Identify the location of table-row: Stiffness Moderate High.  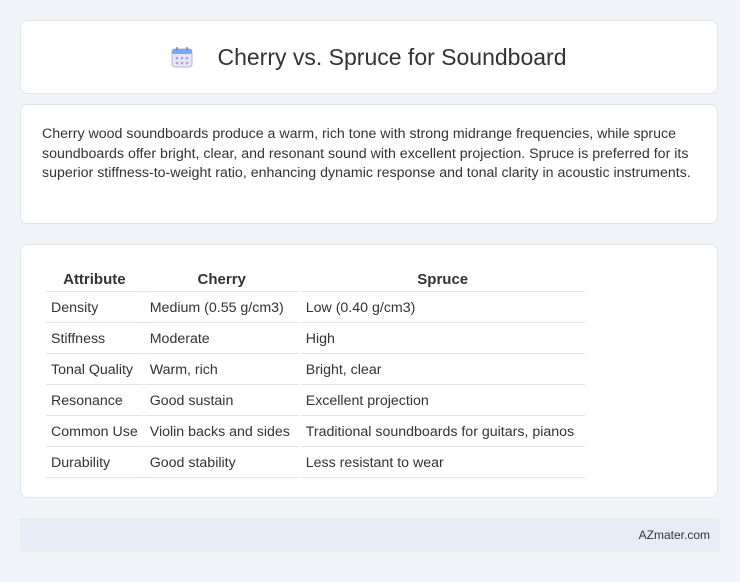
(315, 338).